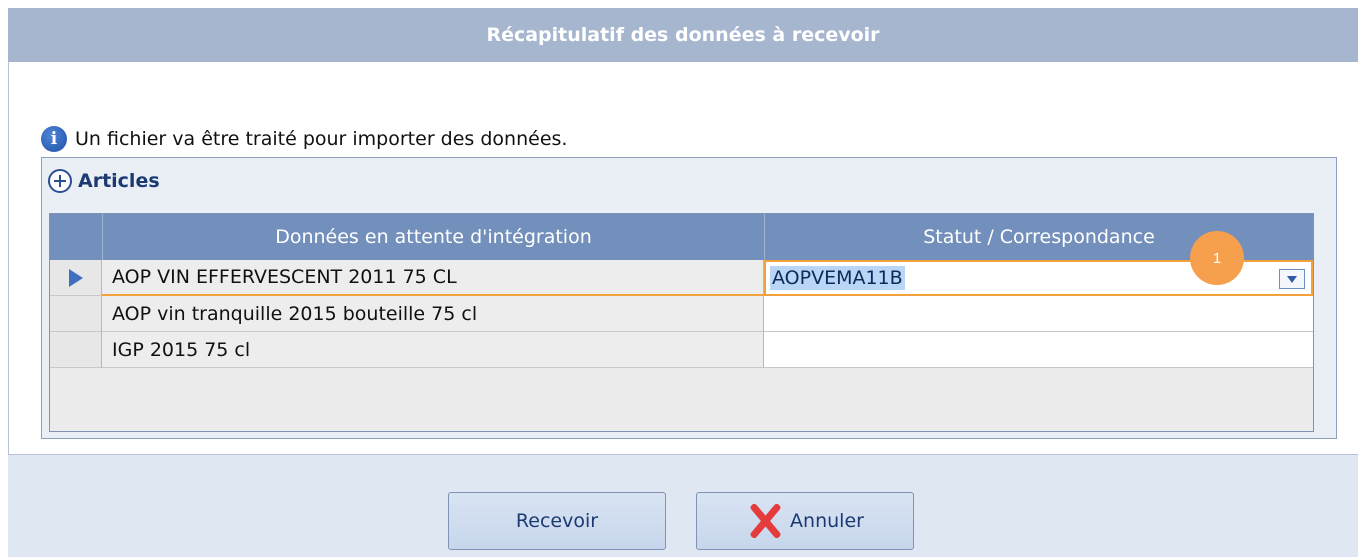  I want to click on column-header-pending-data: Données en attente d'intégration, so click(433, 237).